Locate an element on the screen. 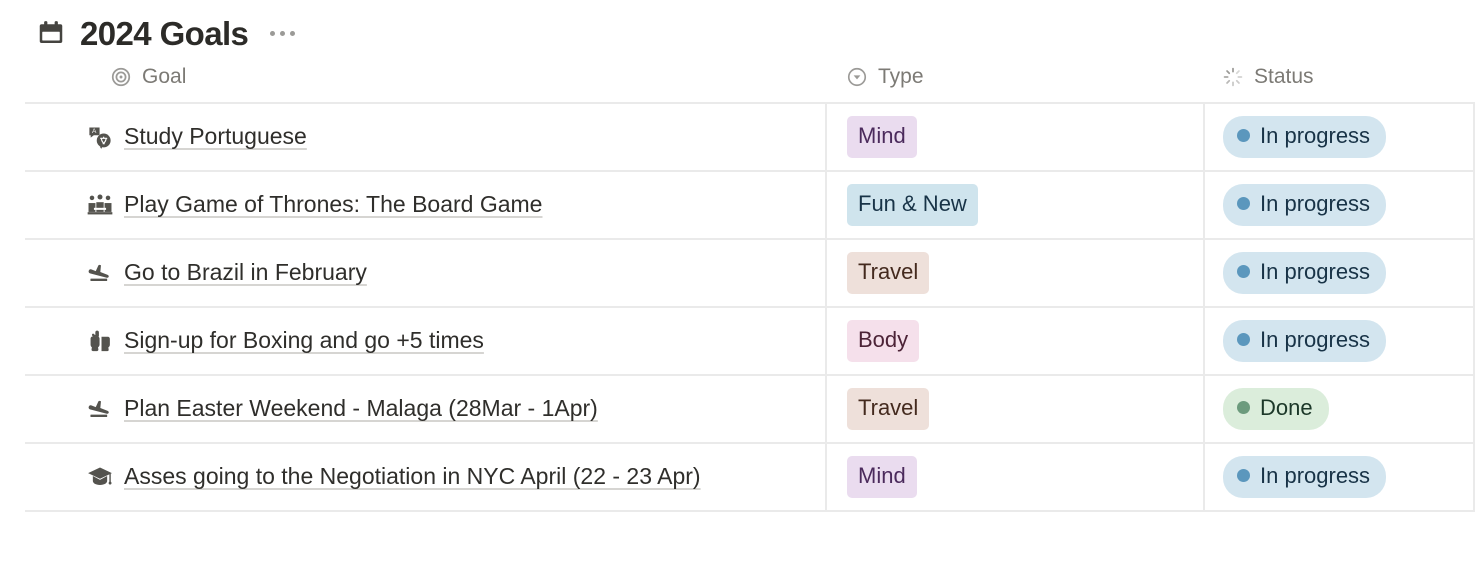 The image size is (1482, 584). table-header-row: Goal Type Status is located at coordinates (750, 78).